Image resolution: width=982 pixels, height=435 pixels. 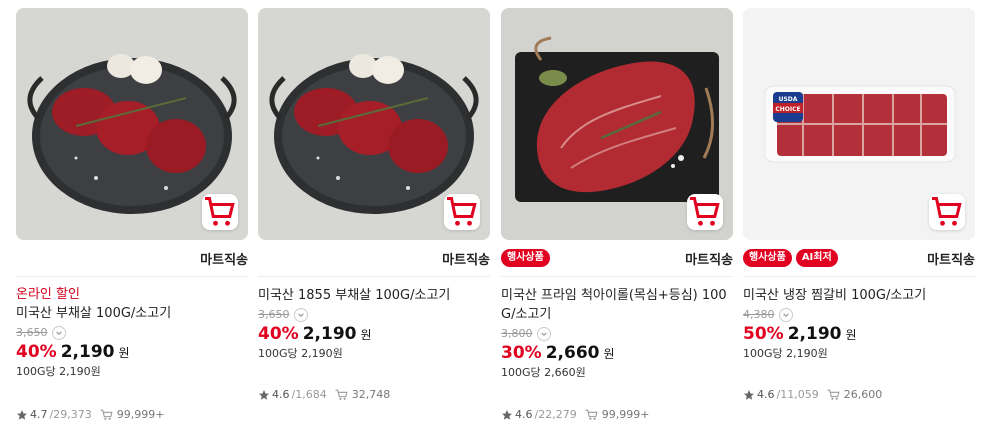 What do you see at coordinates (48, 294) in the screenshot?
I see `promo-label: 온라인 할인` at bounding box center [48, 294].